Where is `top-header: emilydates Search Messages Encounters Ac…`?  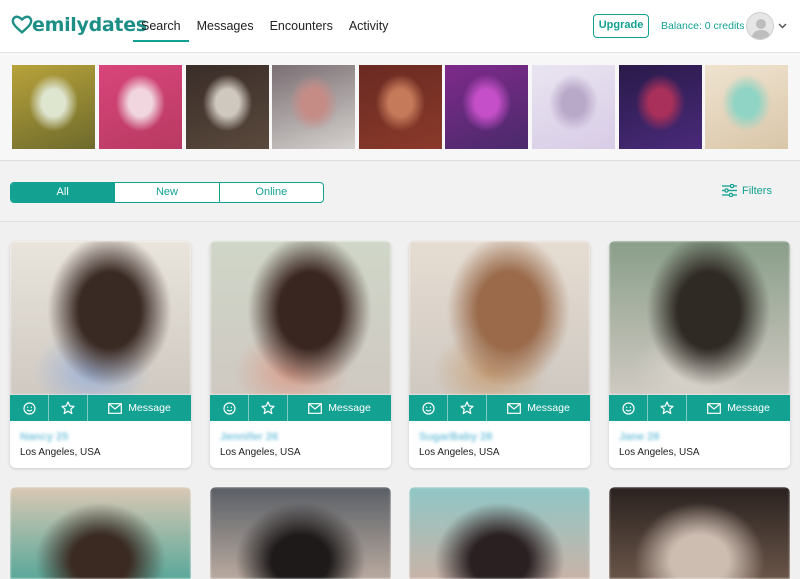 top-header: emilydates Search Messages Encounters Ac… is located at coordinates (400, 26).